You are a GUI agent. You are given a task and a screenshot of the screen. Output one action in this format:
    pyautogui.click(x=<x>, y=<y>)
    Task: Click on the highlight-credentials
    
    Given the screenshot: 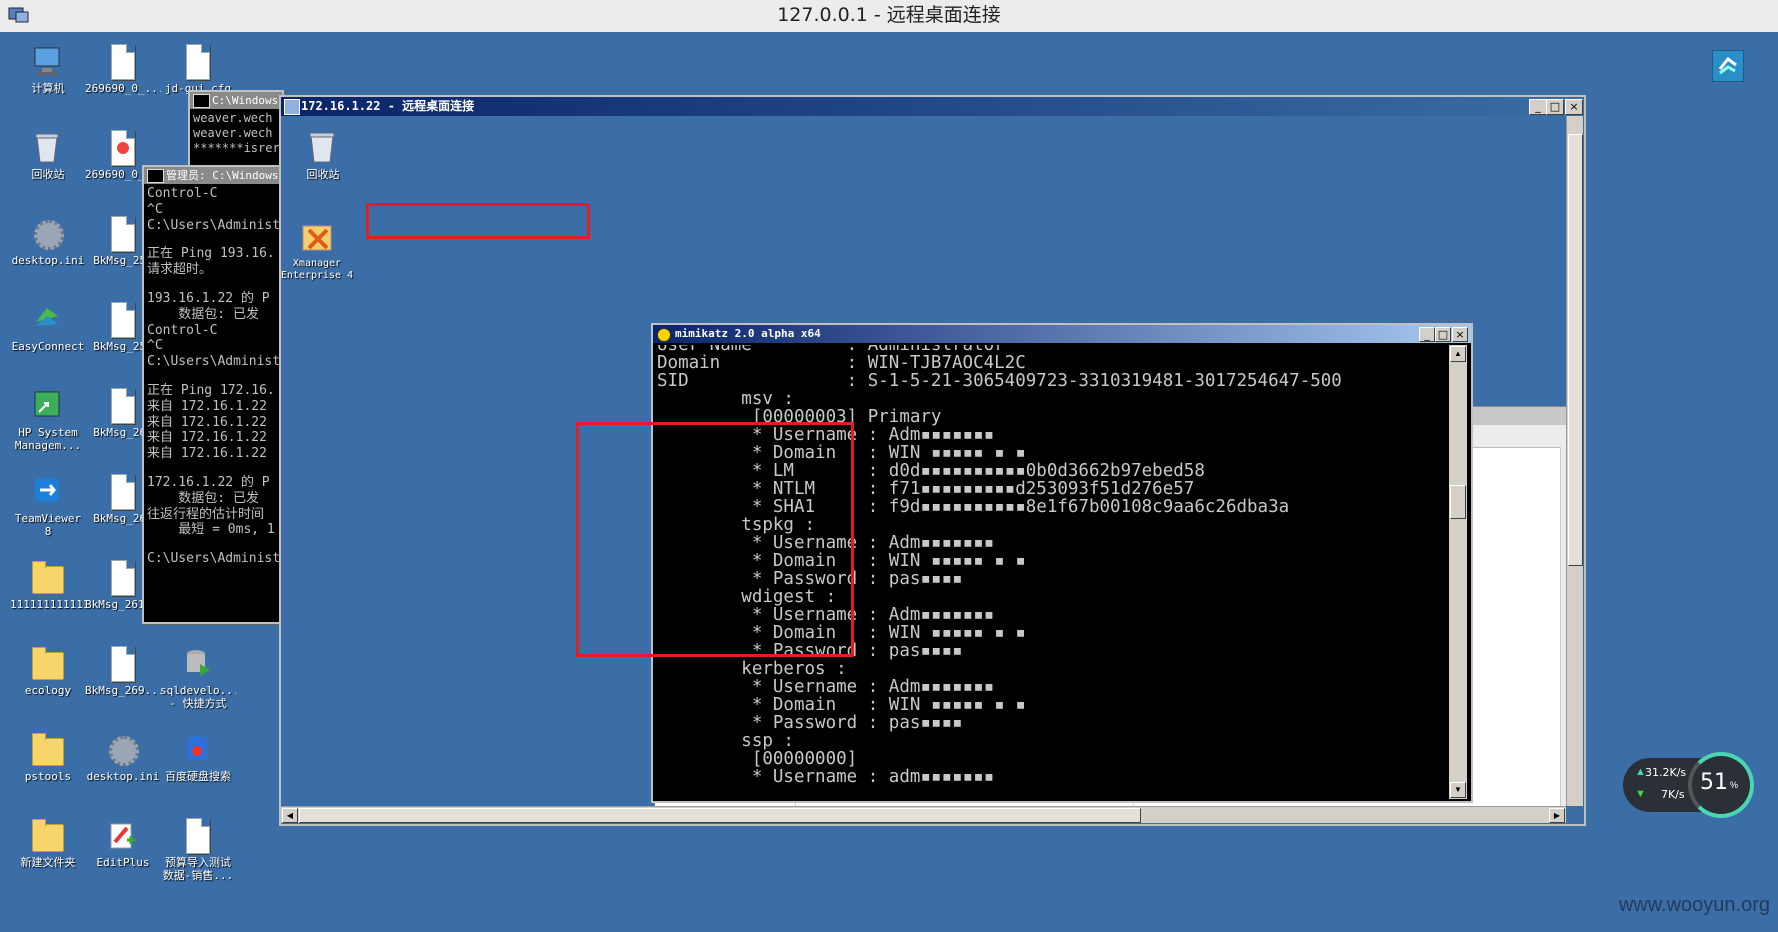 What is the action you would take?
    pyautogui.click(x=715, y=539)
    